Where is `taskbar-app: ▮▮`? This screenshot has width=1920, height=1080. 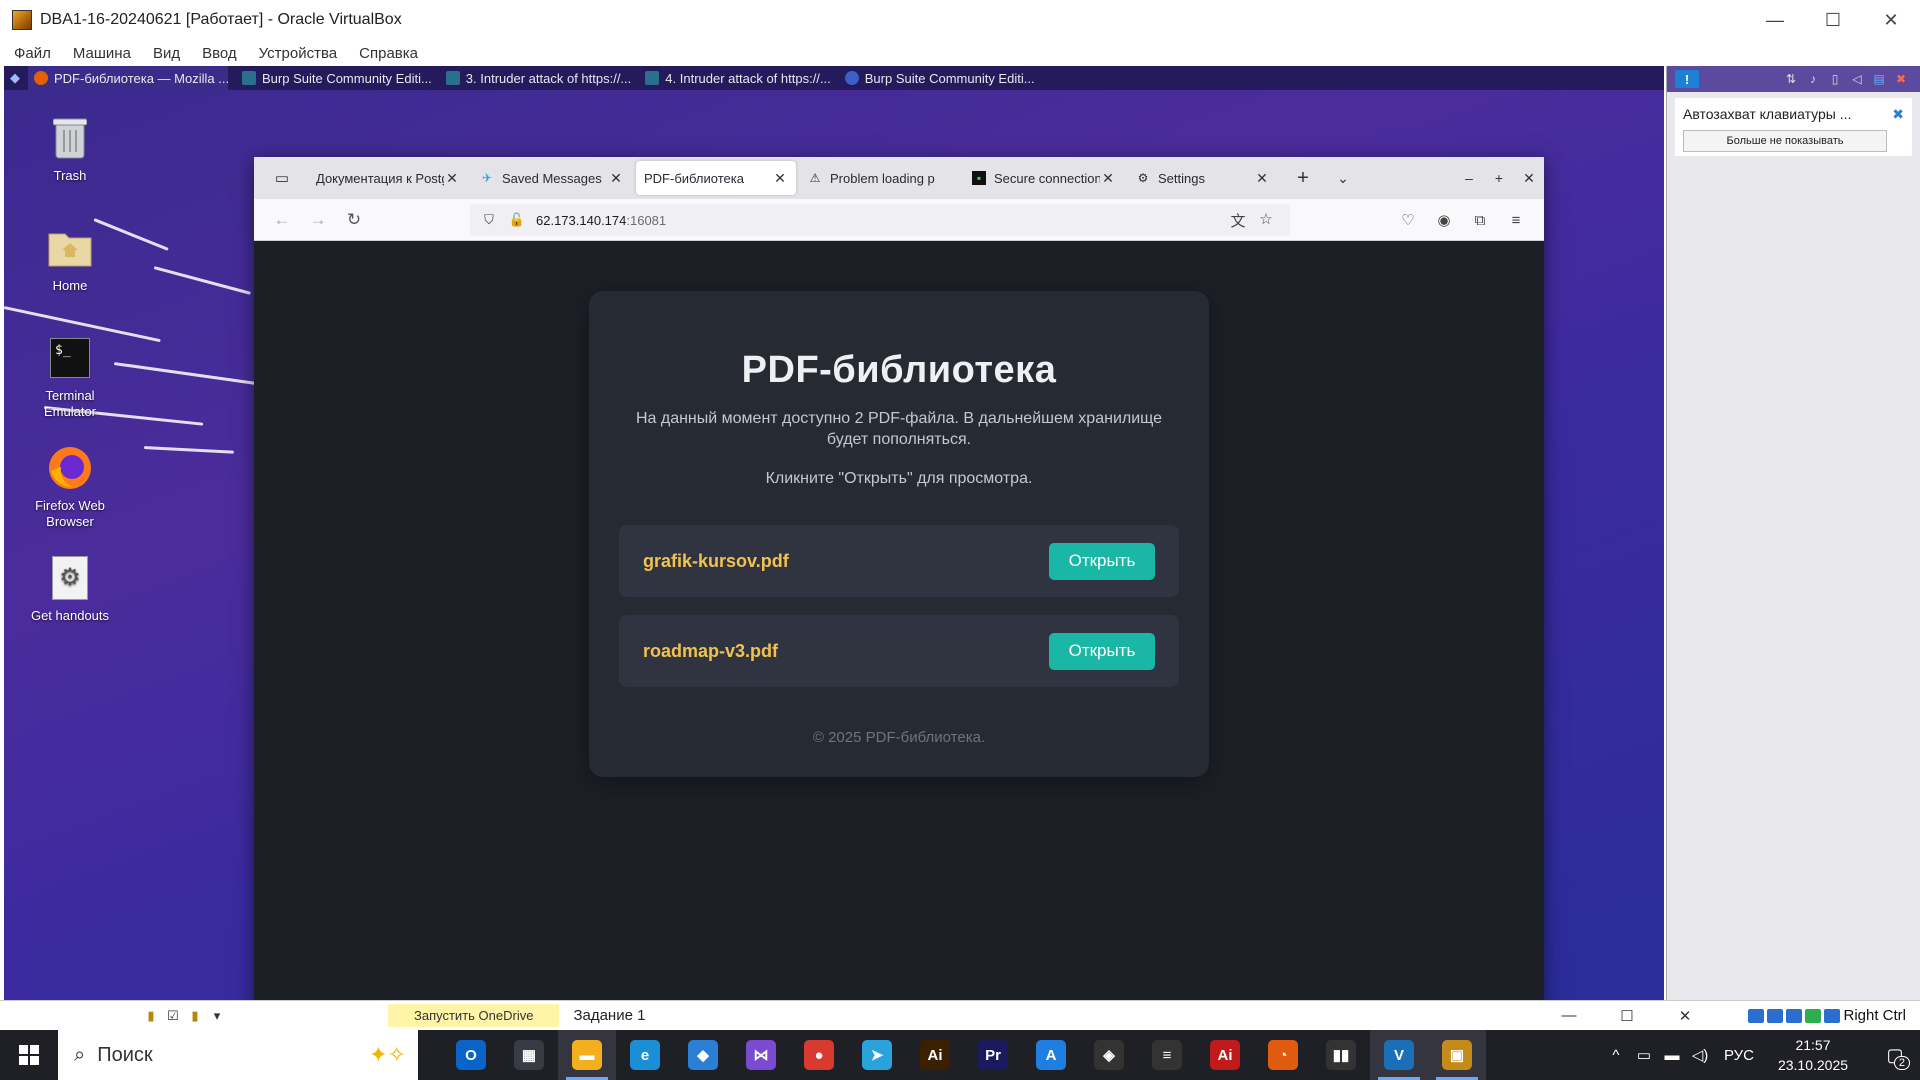
taskbar-app: ▮▮ is located at coordinates (1341, 1055).